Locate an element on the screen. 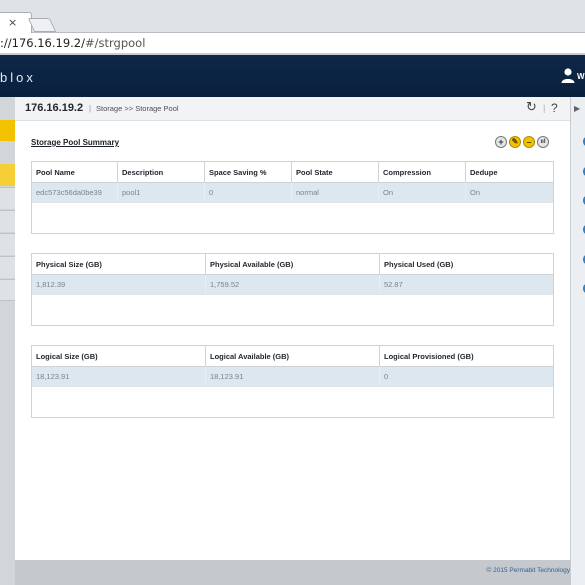  stats-icon: ııl is located at coordinates (543, 142).